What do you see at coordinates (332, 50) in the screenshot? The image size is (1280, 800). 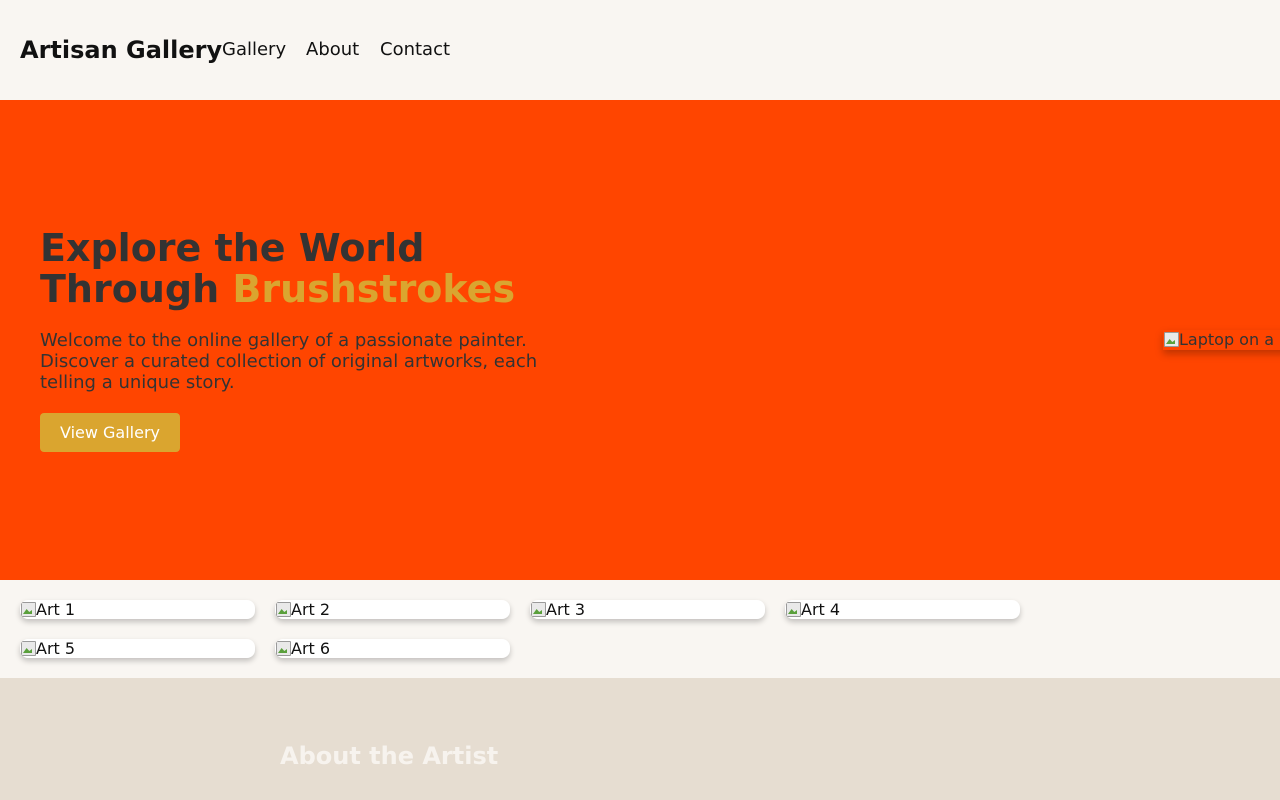 I see `nav-link-about: About` at bounding box center [332, 50].